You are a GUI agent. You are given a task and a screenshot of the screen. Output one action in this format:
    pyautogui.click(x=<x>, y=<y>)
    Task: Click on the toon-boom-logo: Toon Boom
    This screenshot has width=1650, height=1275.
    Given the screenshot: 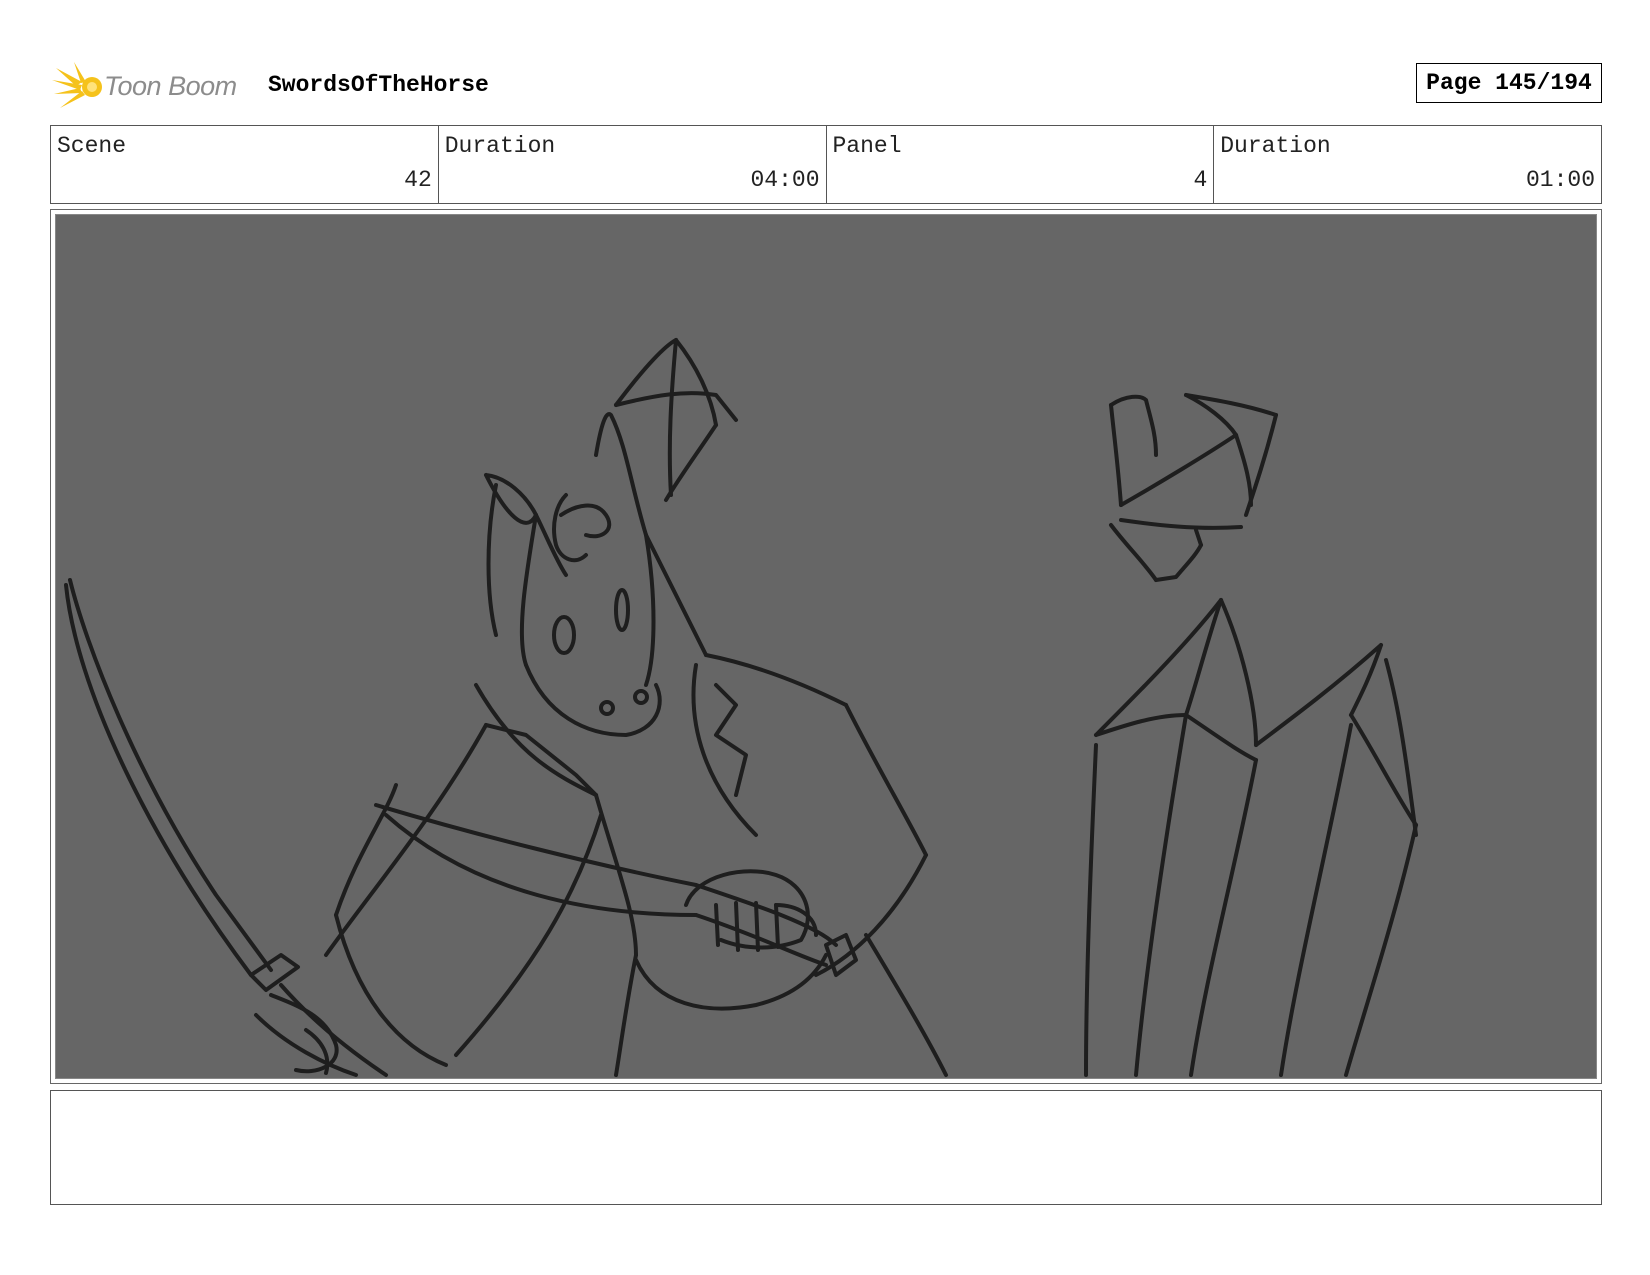 What is the action you would take?
    pyautogui.click(x=152, y=86)
    